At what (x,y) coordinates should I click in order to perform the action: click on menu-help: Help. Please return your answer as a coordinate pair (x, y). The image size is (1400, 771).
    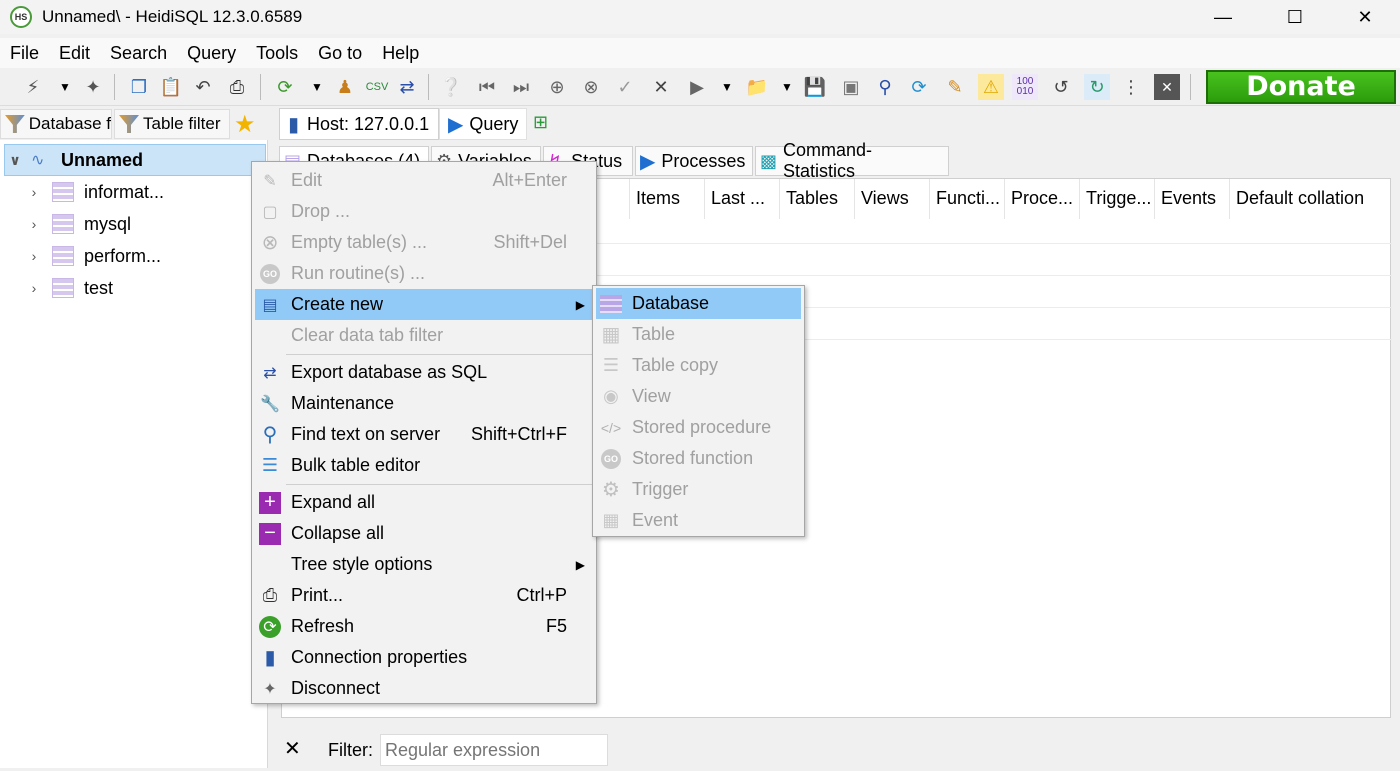
    Looking at the image, I should click on (400, 53).